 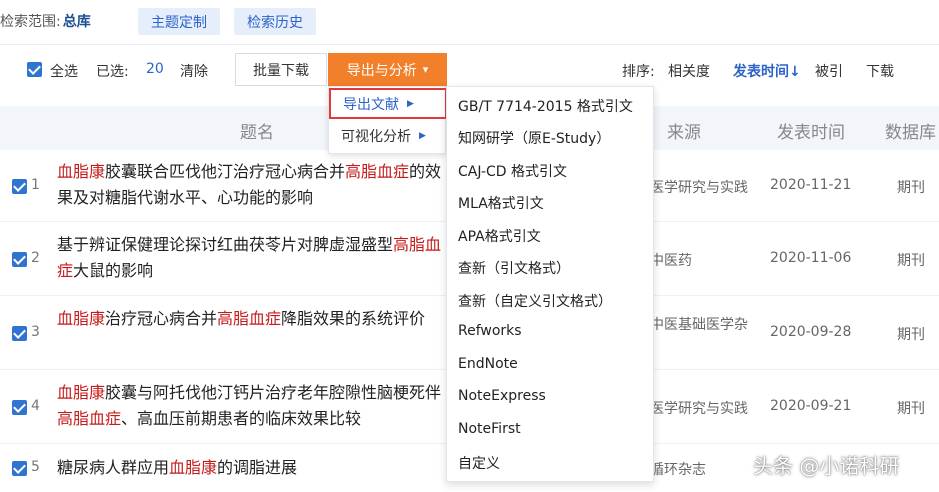 I want to click on title-part: 的调脂进展, so click(x=257, y=467).